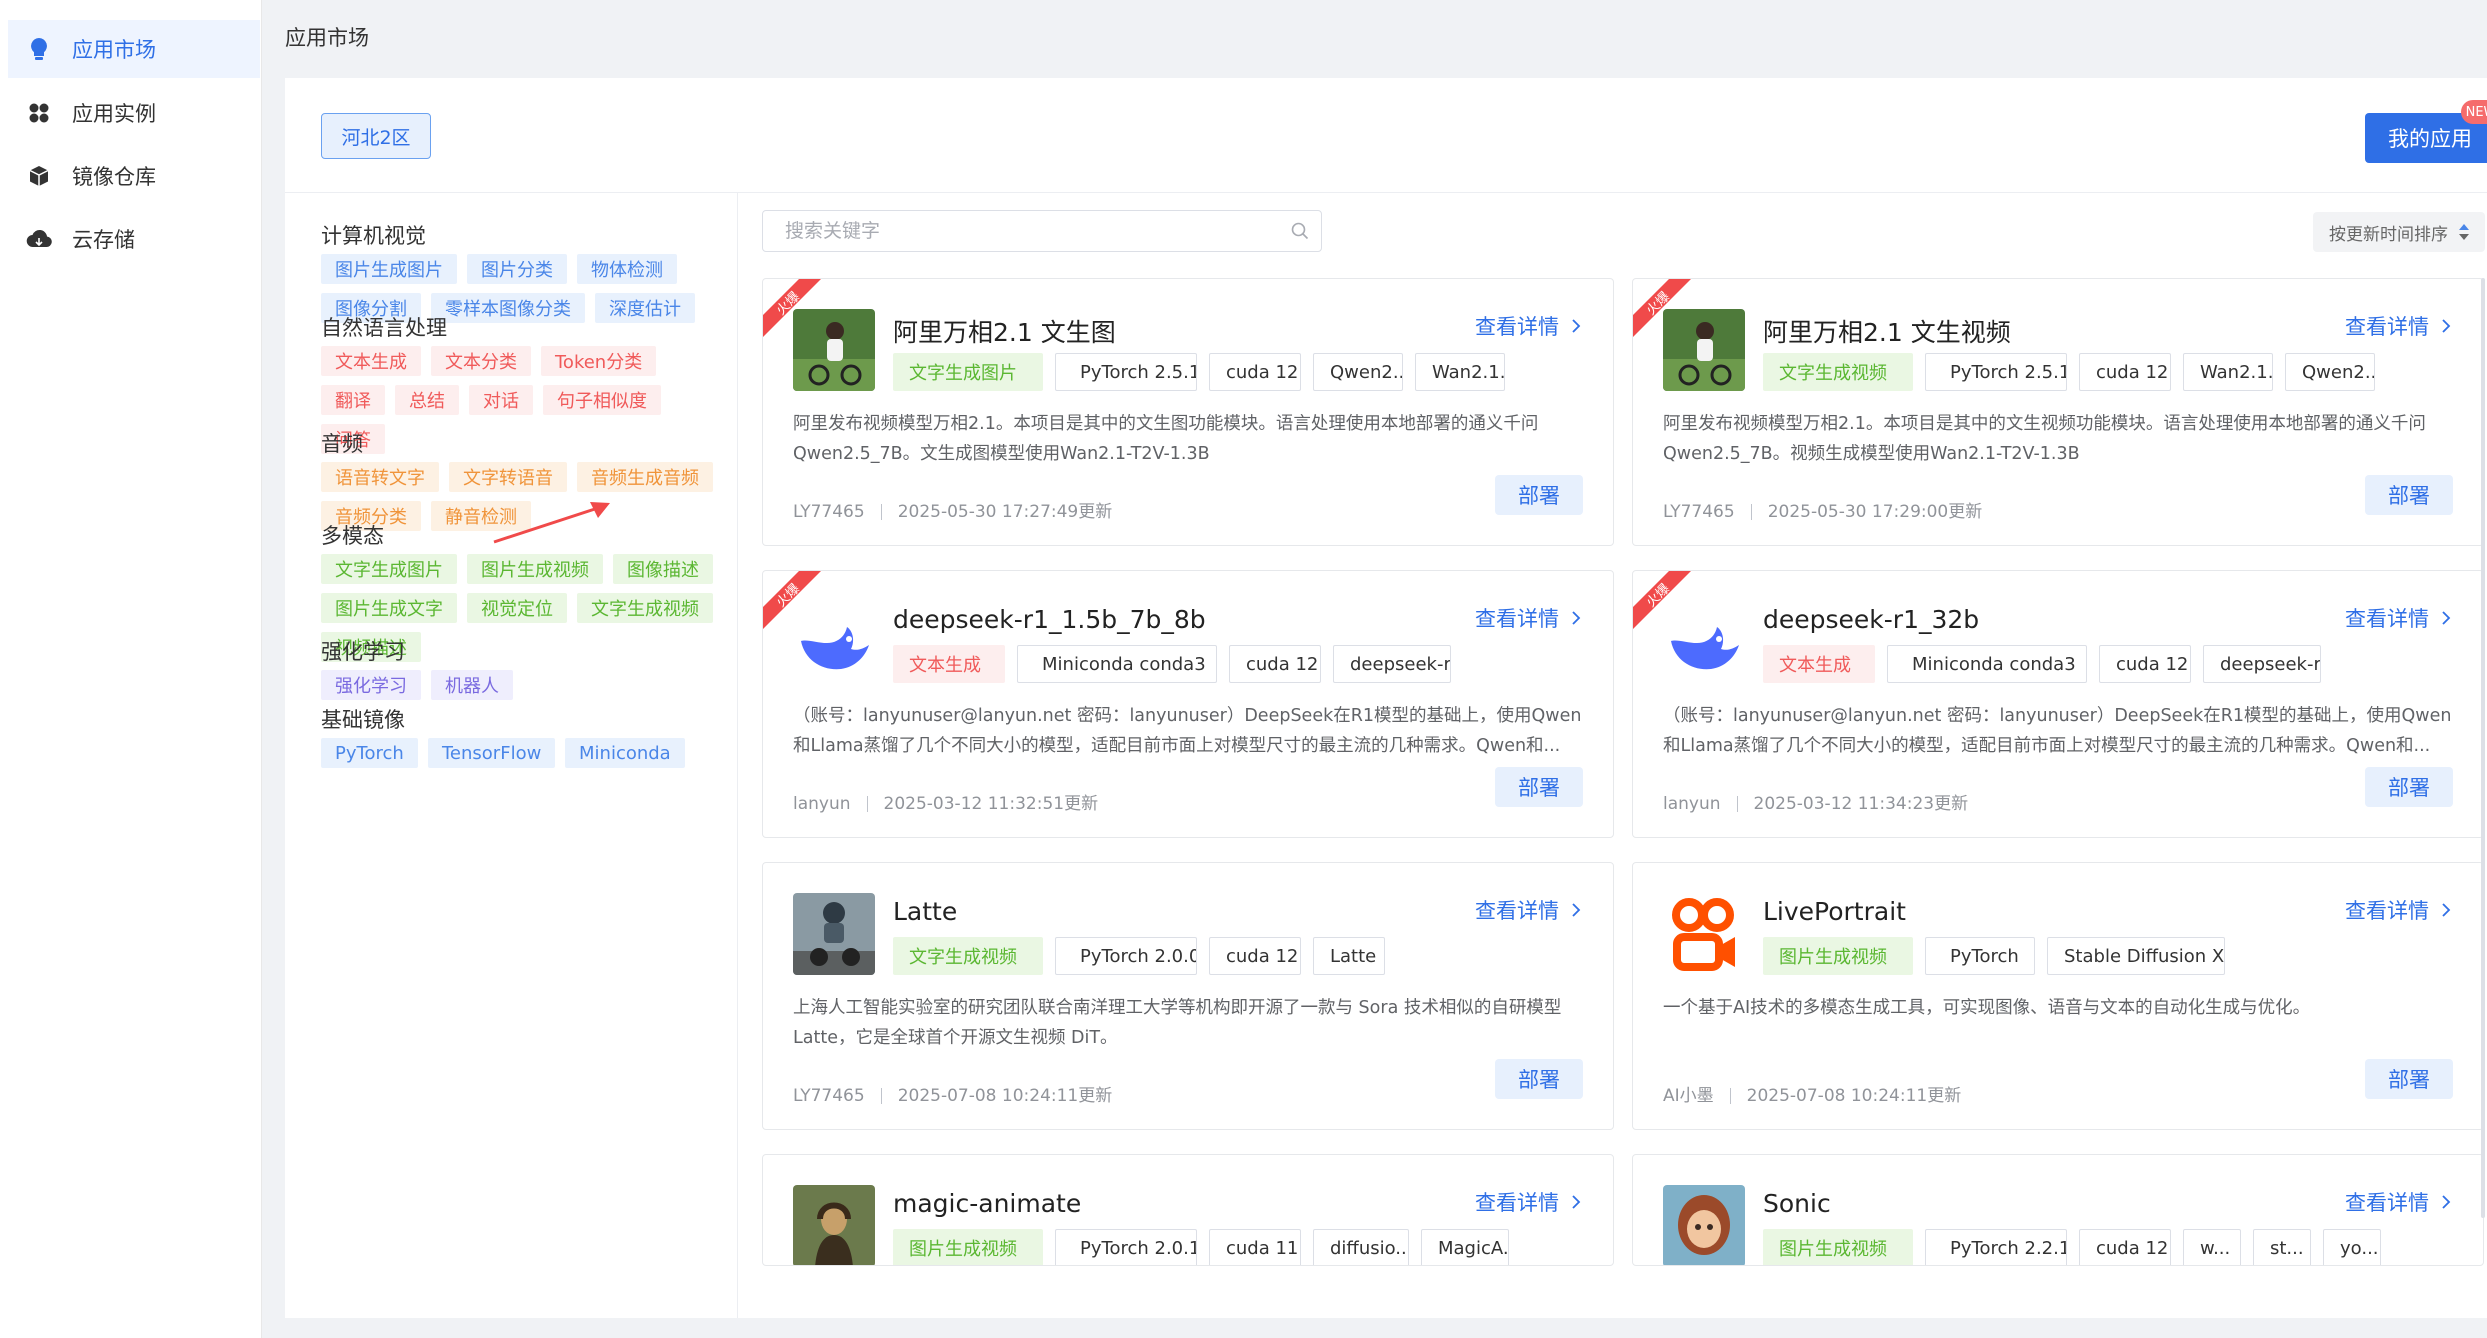  Describe the element at coordinates (2483, 748) in the screenshot. I see `scrollbar` at that location.